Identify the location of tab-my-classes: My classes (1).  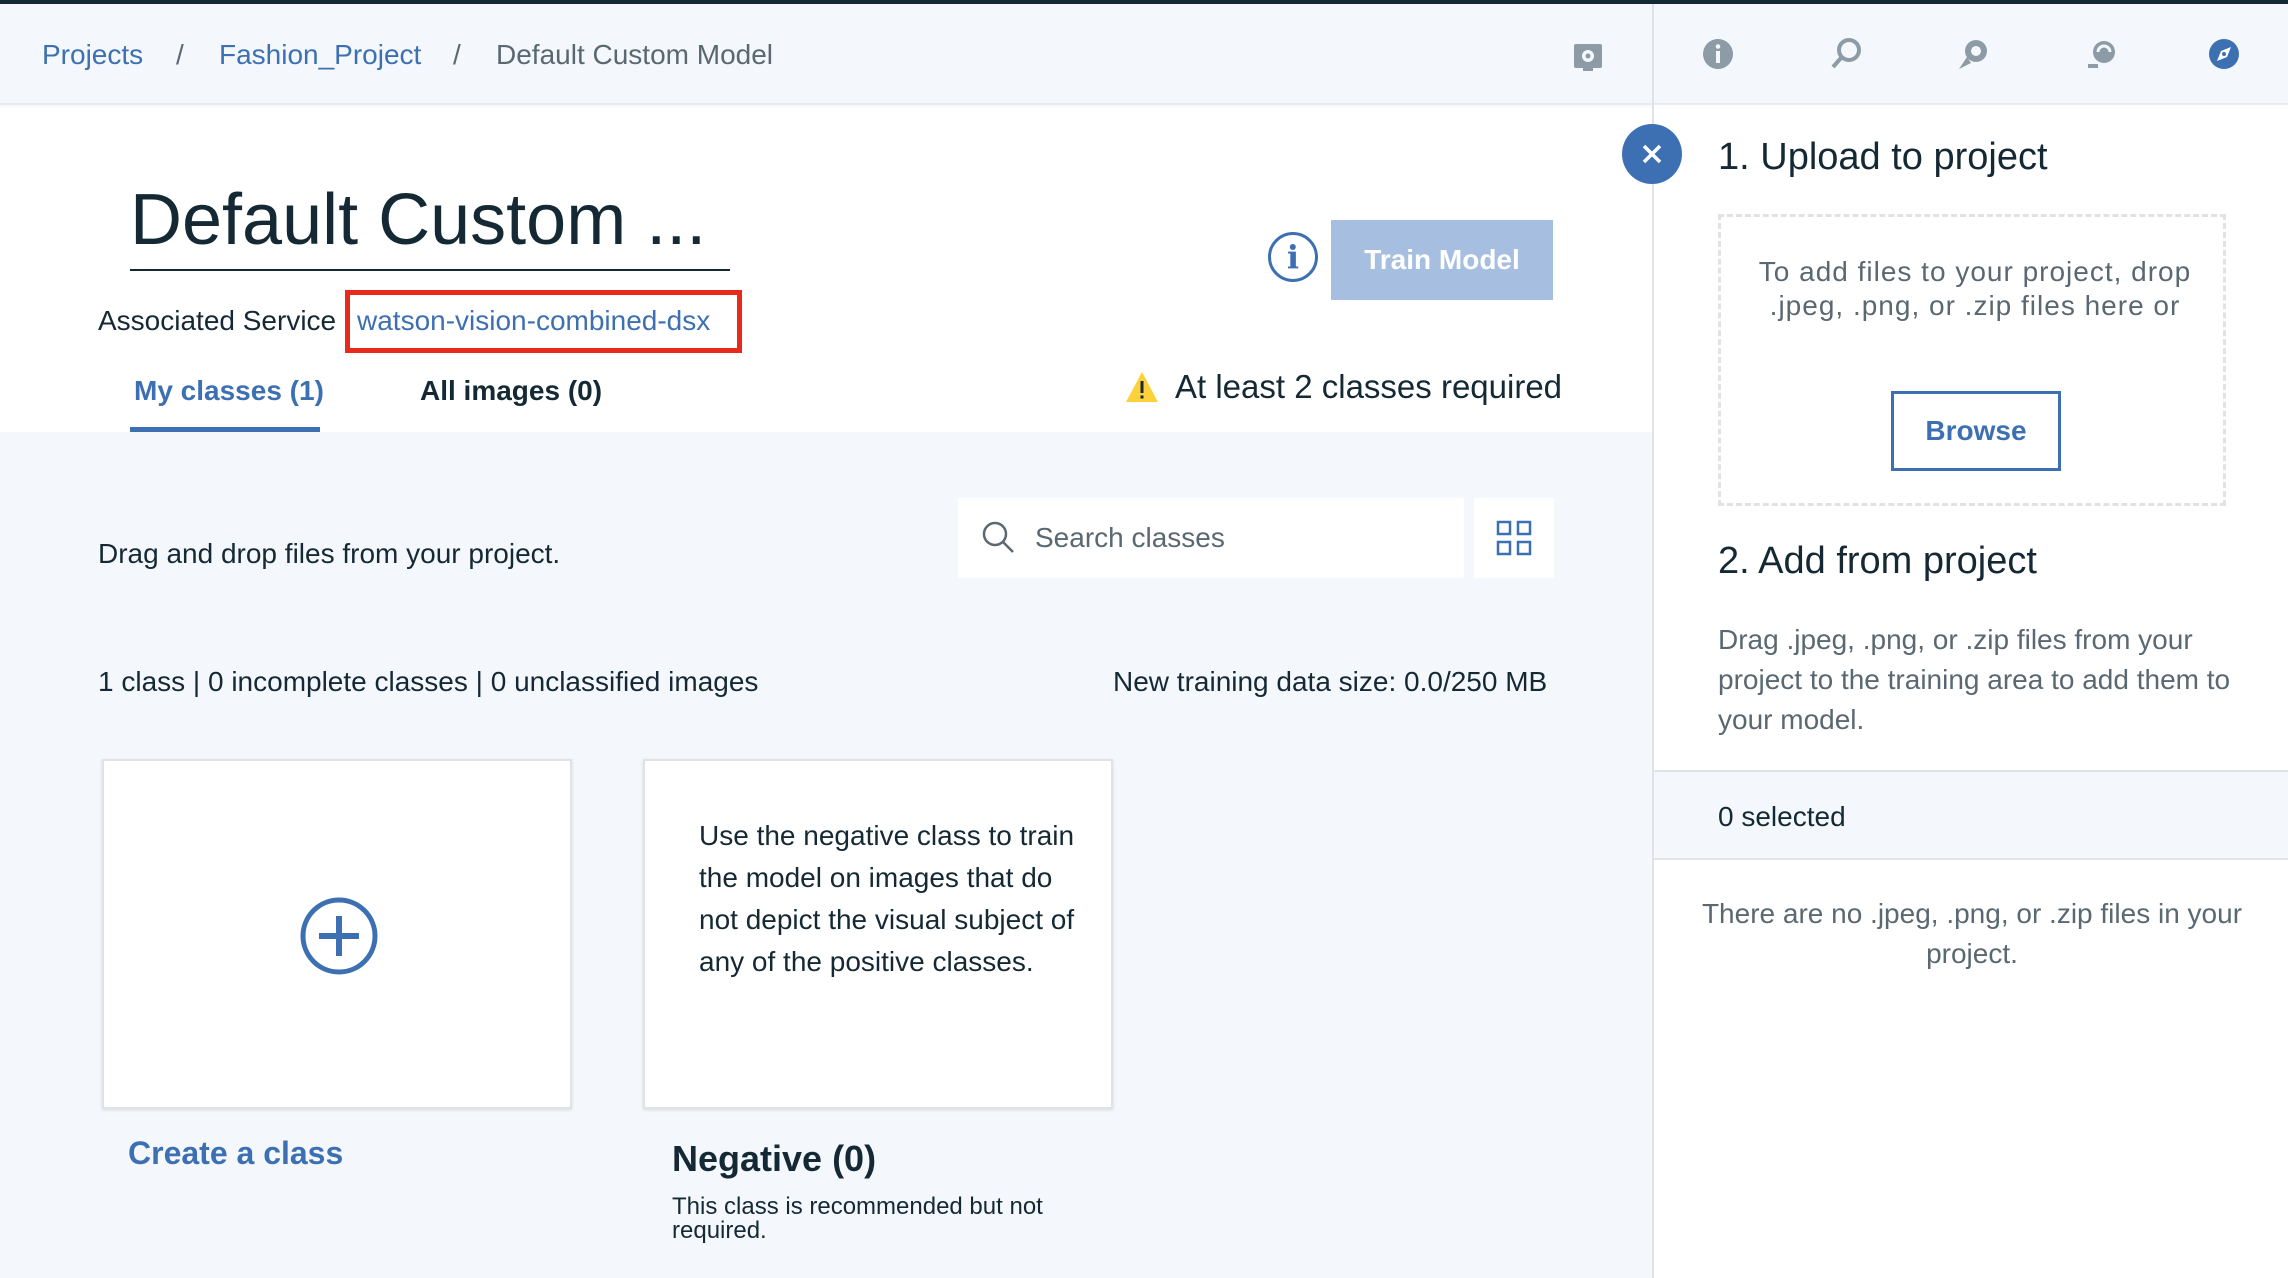
(229, 391).